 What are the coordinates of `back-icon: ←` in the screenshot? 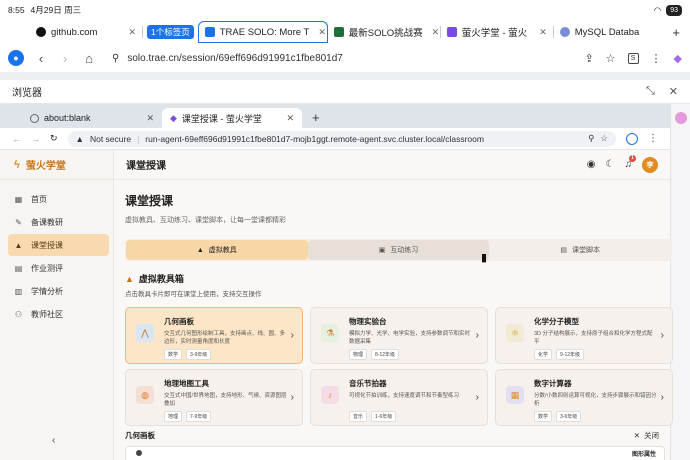 It's located at (16, 139).